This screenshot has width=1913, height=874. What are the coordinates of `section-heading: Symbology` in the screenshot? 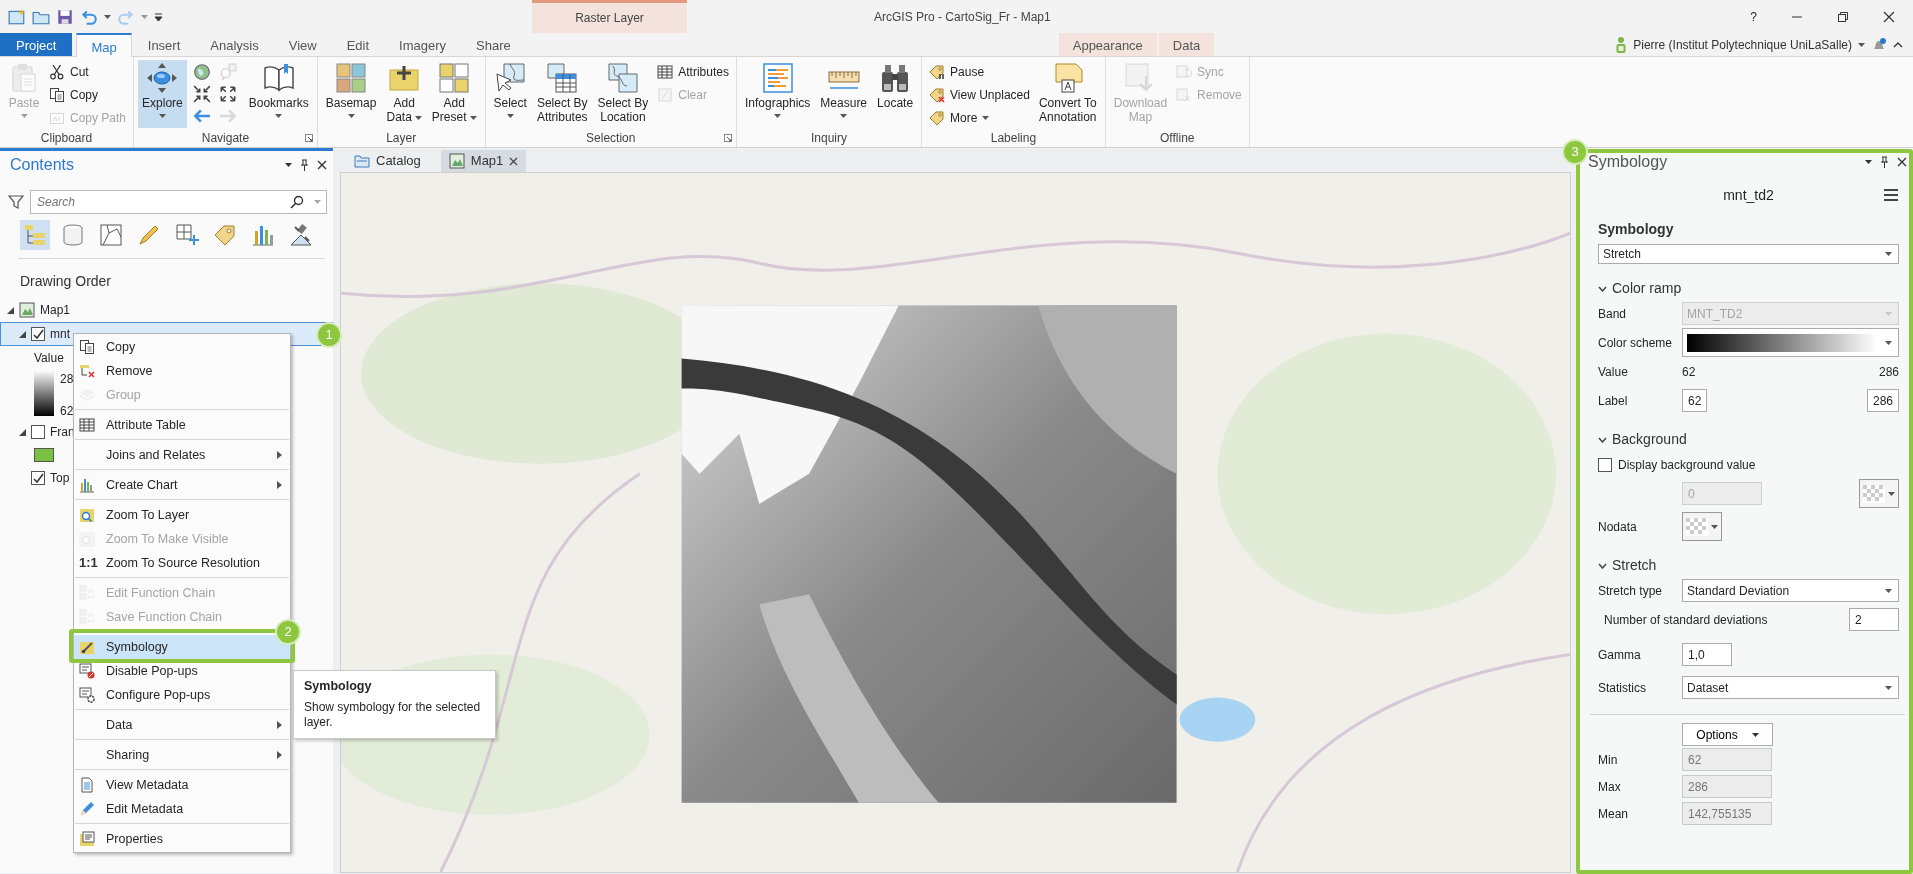 It's located at (1636, 229).